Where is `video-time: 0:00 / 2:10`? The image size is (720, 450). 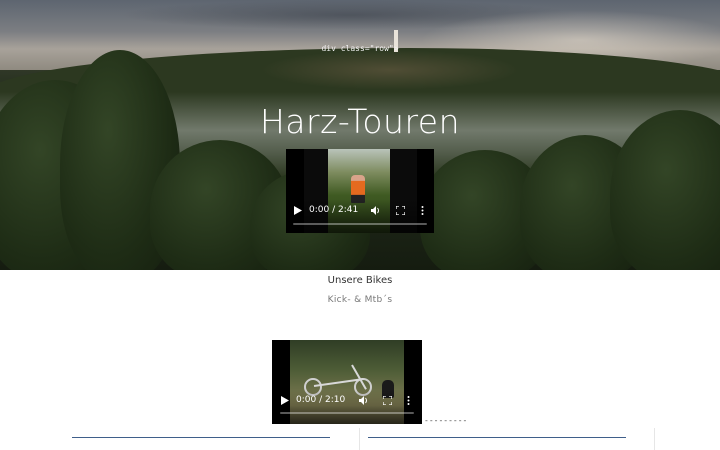 video-time: 0:00 / 2:10 is located at coordinates (321, 400).